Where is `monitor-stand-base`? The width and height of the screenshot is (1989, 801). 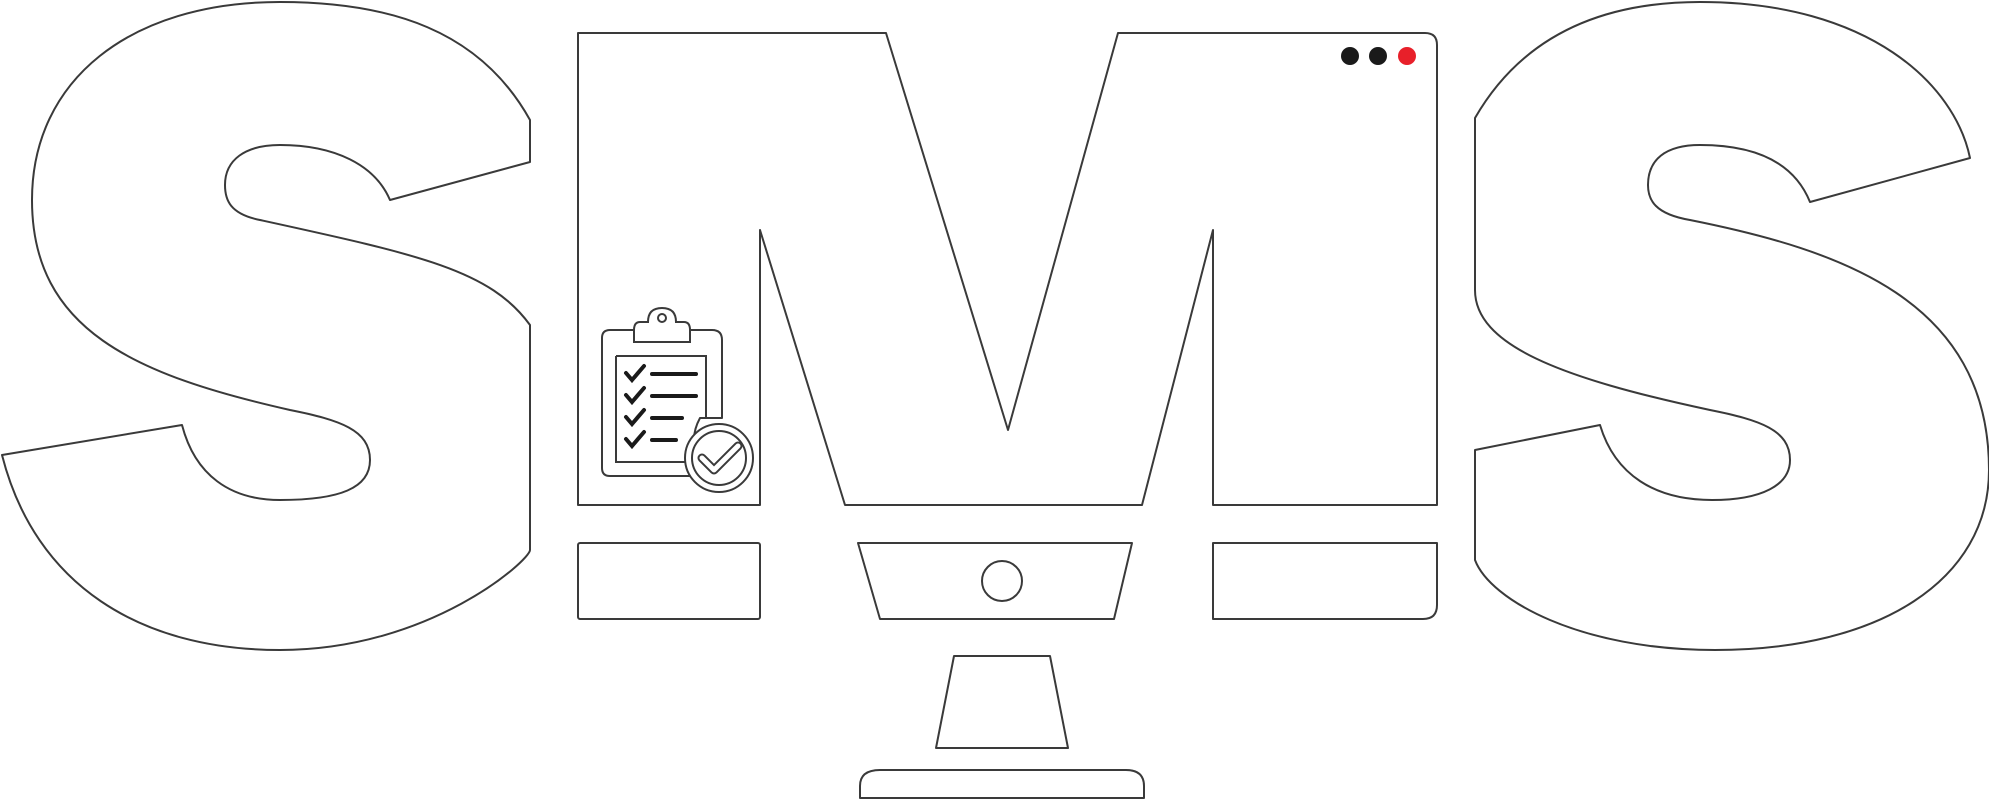 monitor-stand-base is located at coordinates (1002, 784).